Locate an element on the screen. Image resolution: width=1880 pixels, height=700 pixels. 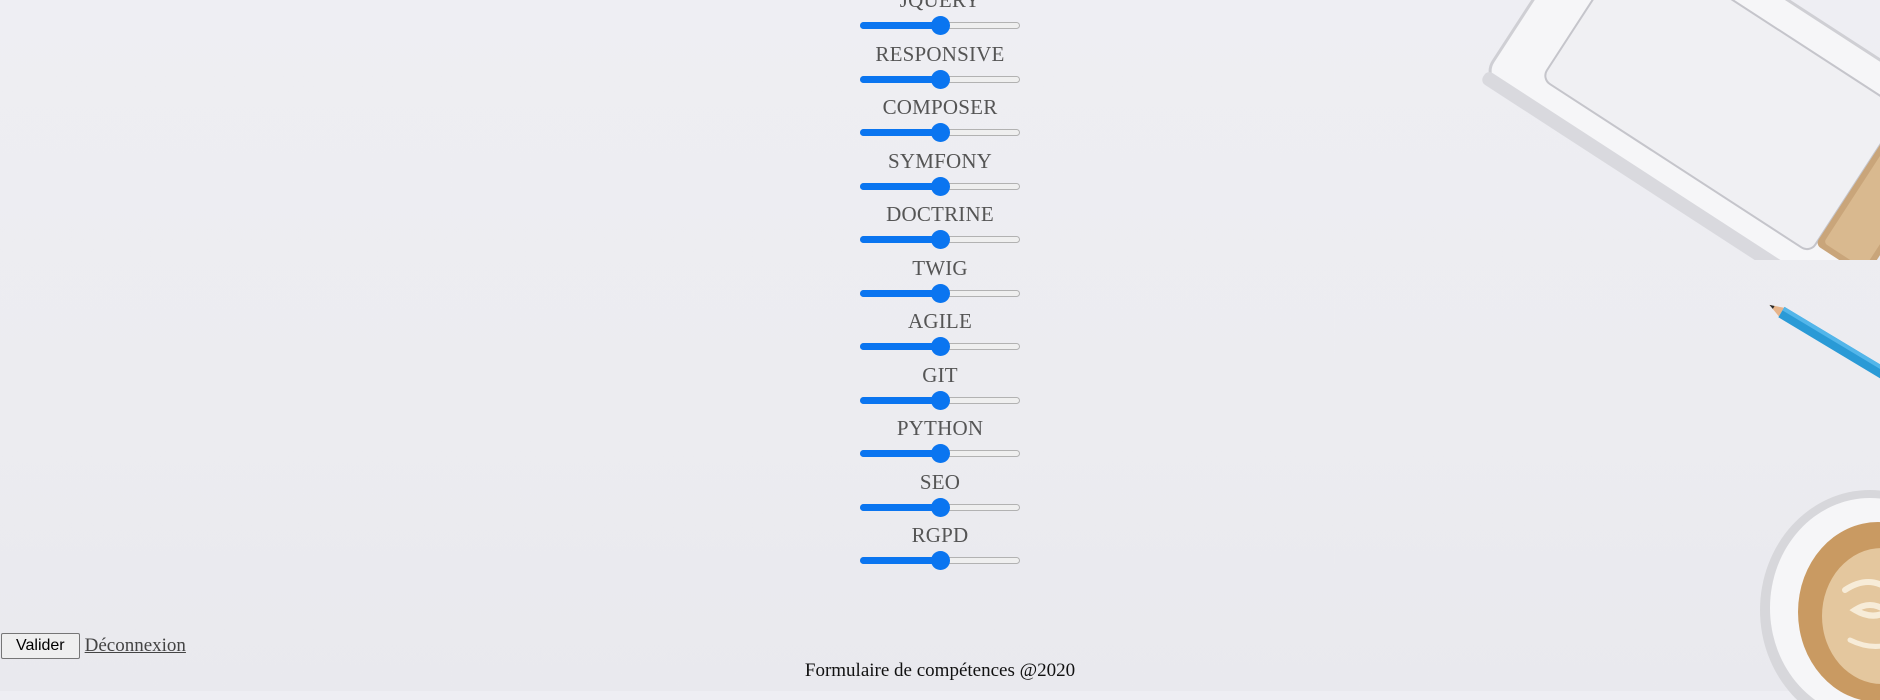
skill-row: PYTHON is located at coordinates (940, 443).